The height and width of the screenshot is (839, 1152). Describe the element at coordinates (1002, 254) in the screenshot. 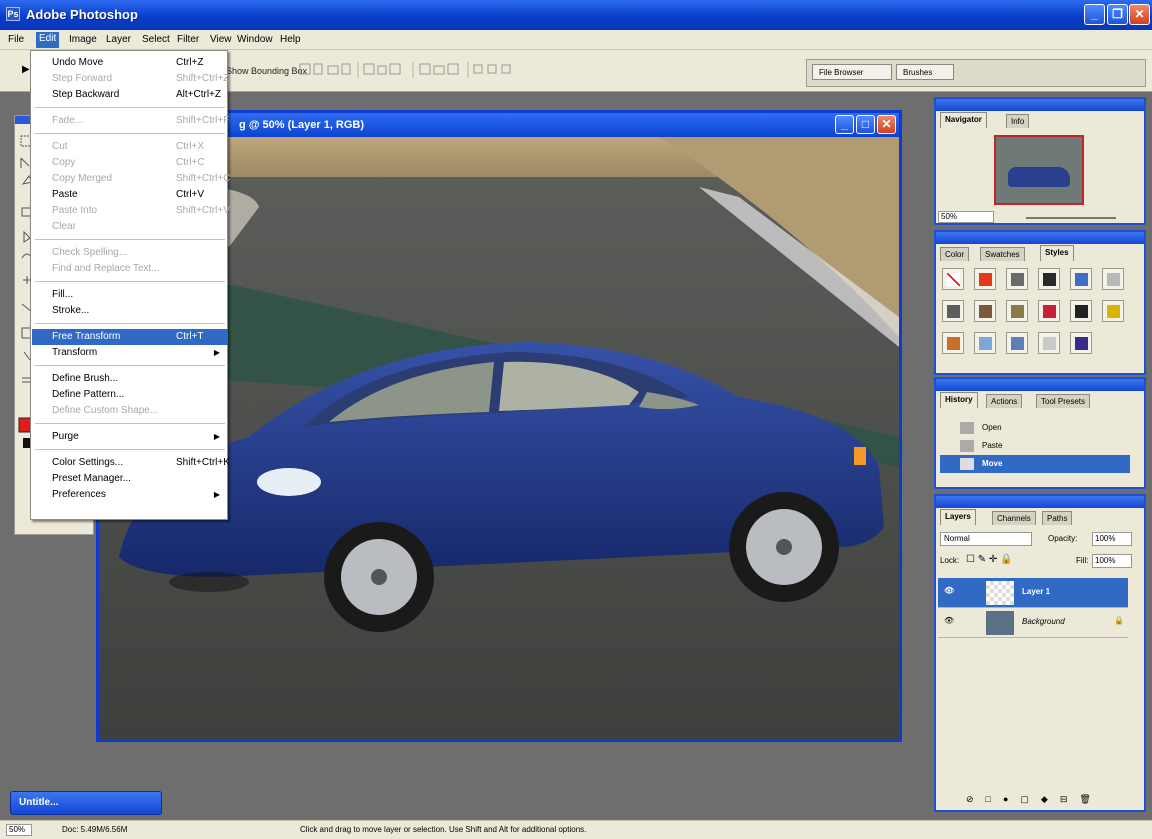

I see `tab-swatches: Swatches` at that location.